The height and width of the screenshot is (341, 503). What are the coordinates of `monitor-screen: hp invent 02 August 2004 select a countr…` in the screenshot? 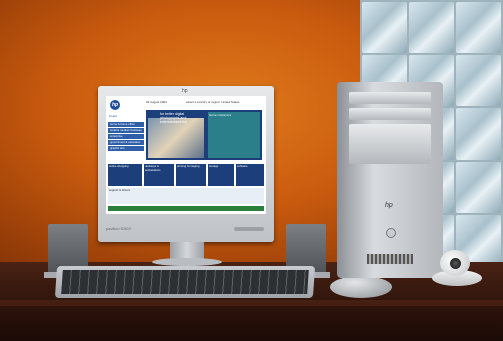 It's located at (186, 155).